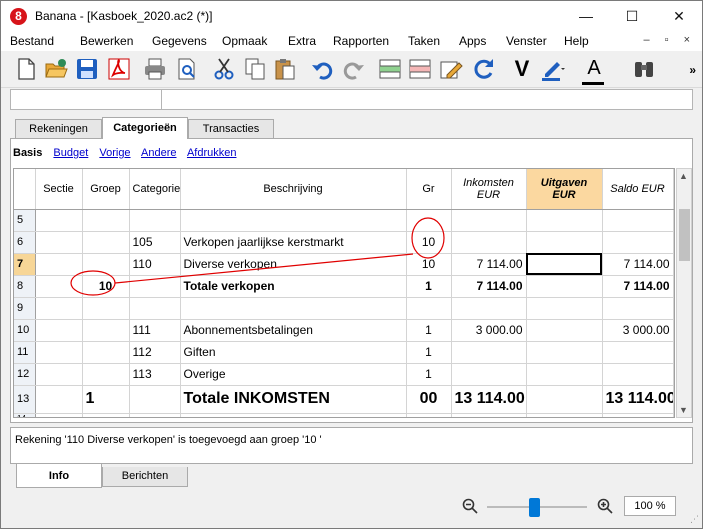  I want to click on column-header-gr: Gr, so click(429, 189).